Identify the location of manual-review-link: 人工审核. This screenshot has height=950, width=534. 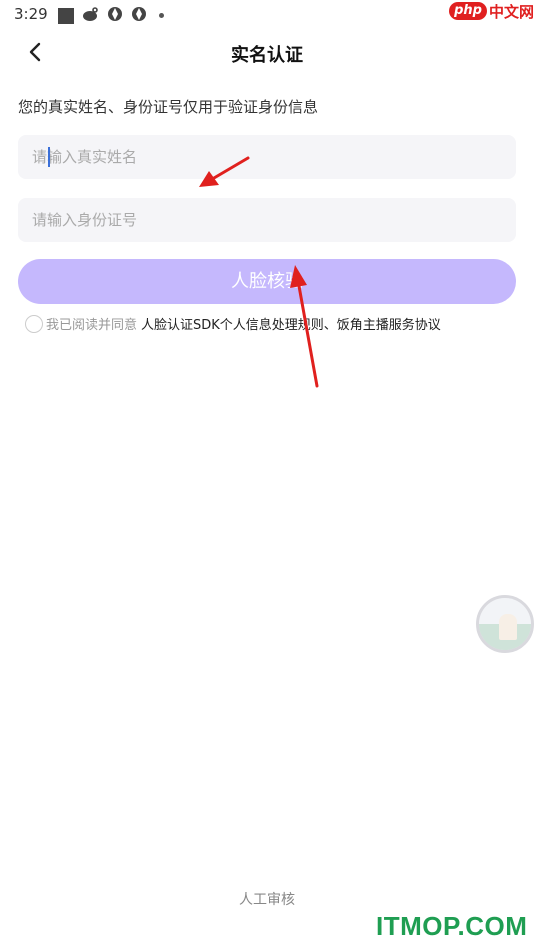
(267, 899).